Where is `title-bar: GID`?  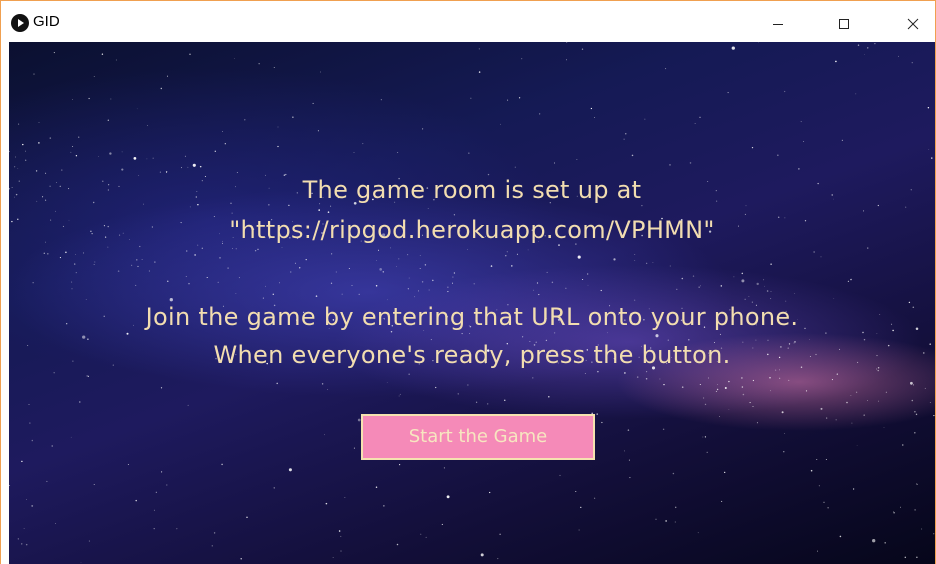 title-bar: GID is located at coordinates (468, 21).